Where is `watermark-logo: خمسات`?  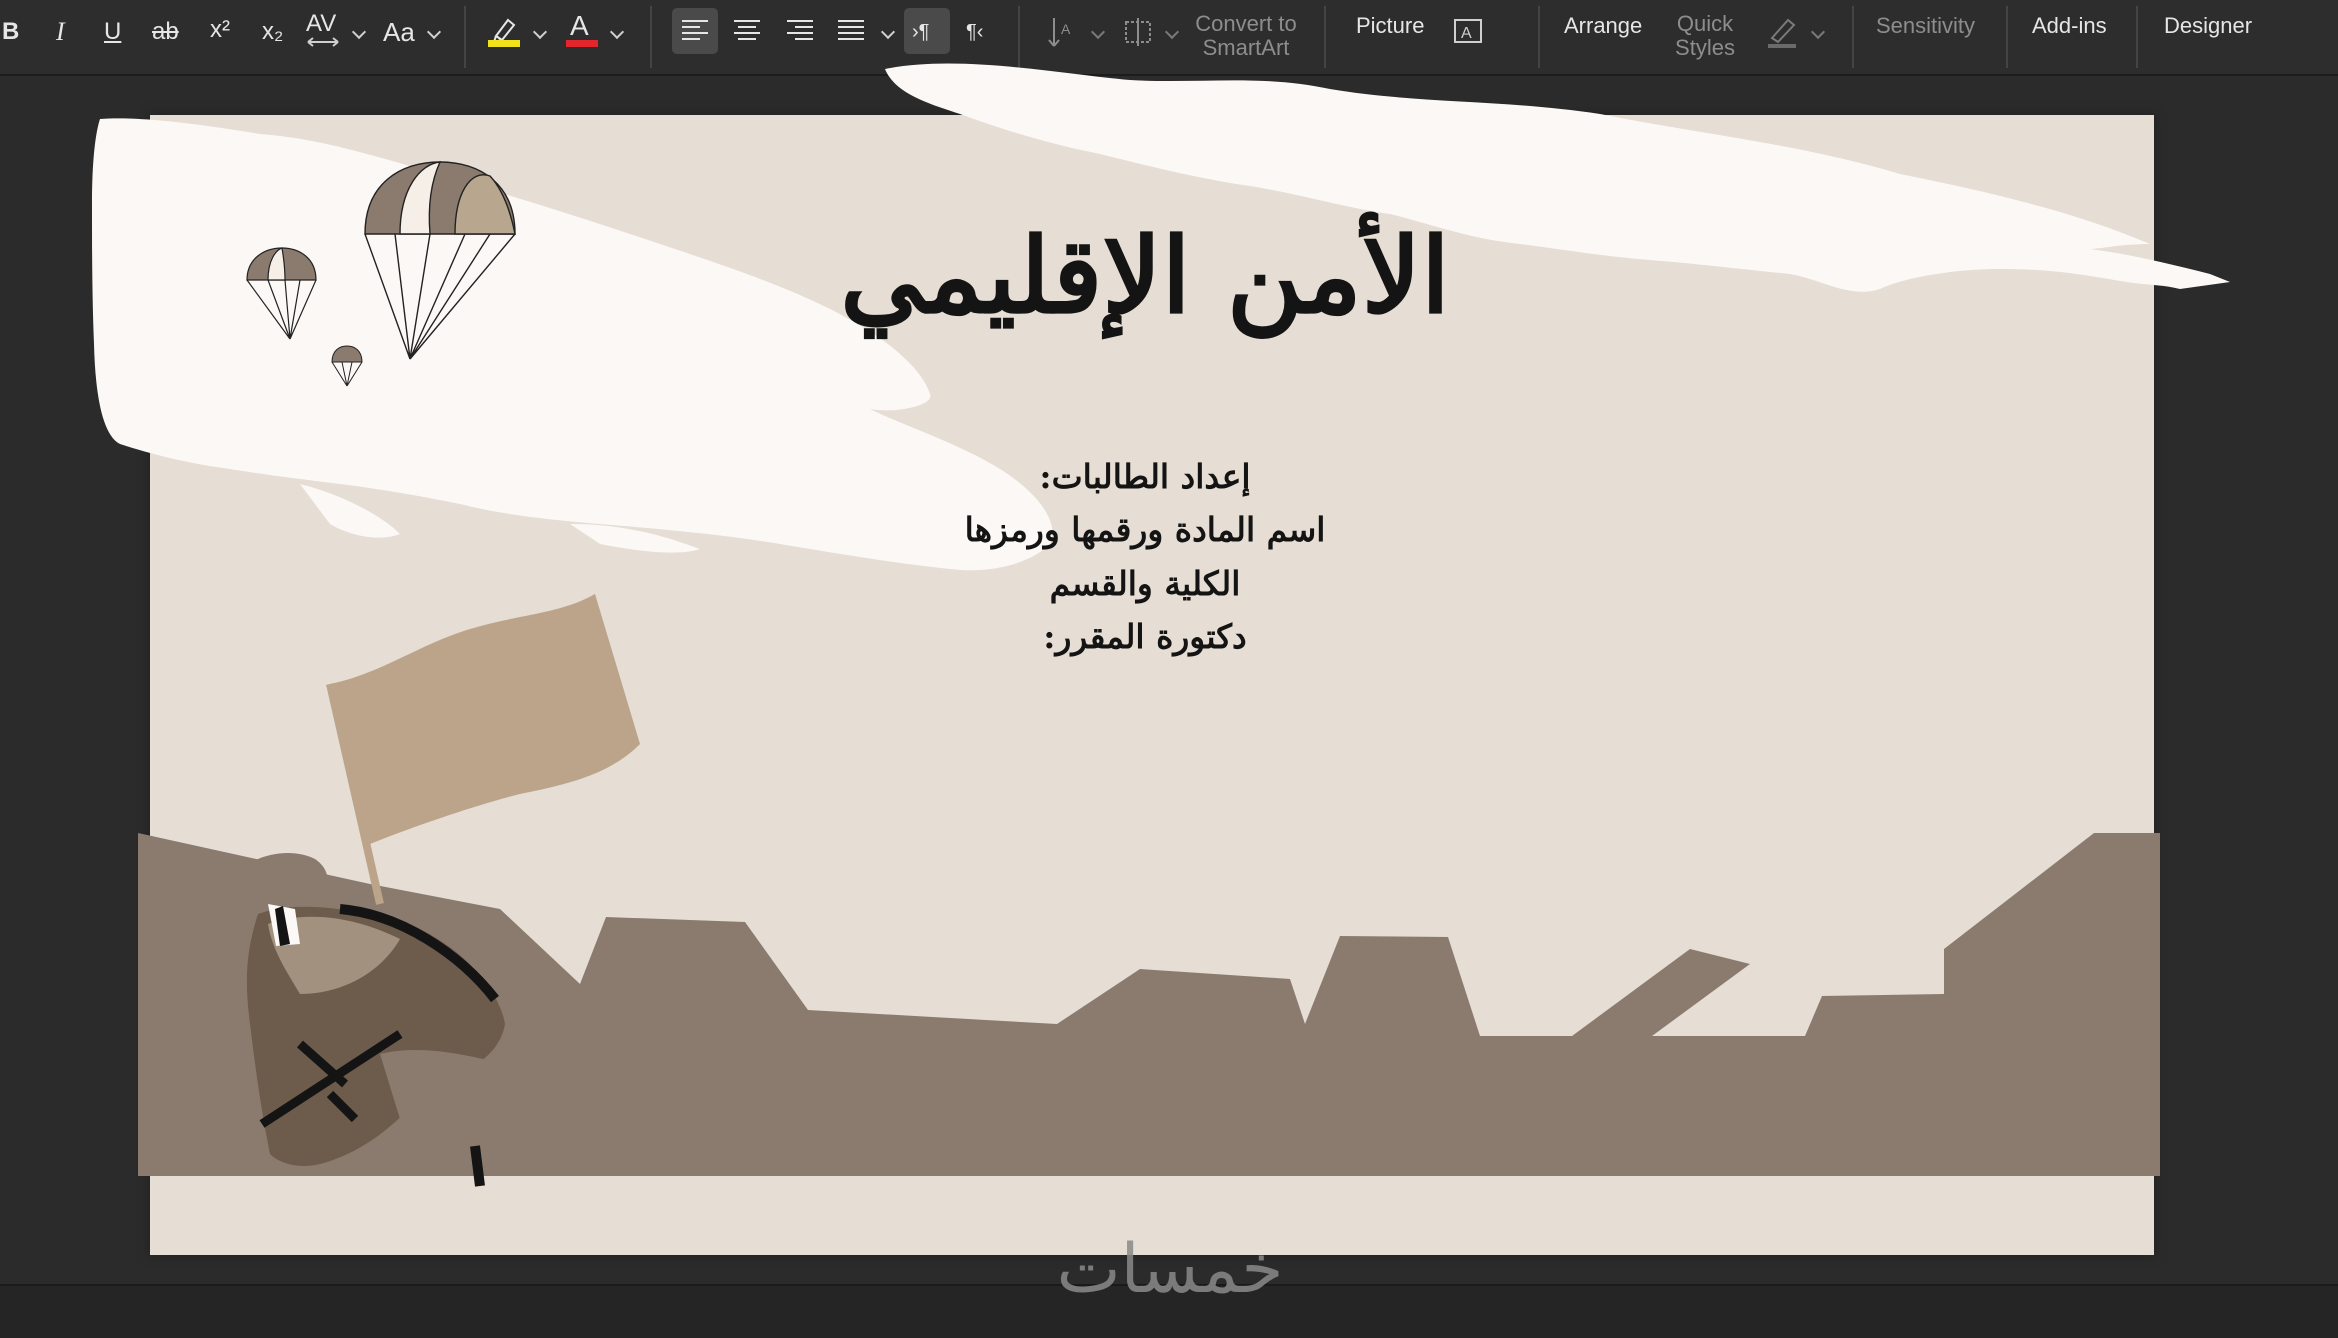 watermark-logo: خمسات is located at coordinates (1170, 1271).